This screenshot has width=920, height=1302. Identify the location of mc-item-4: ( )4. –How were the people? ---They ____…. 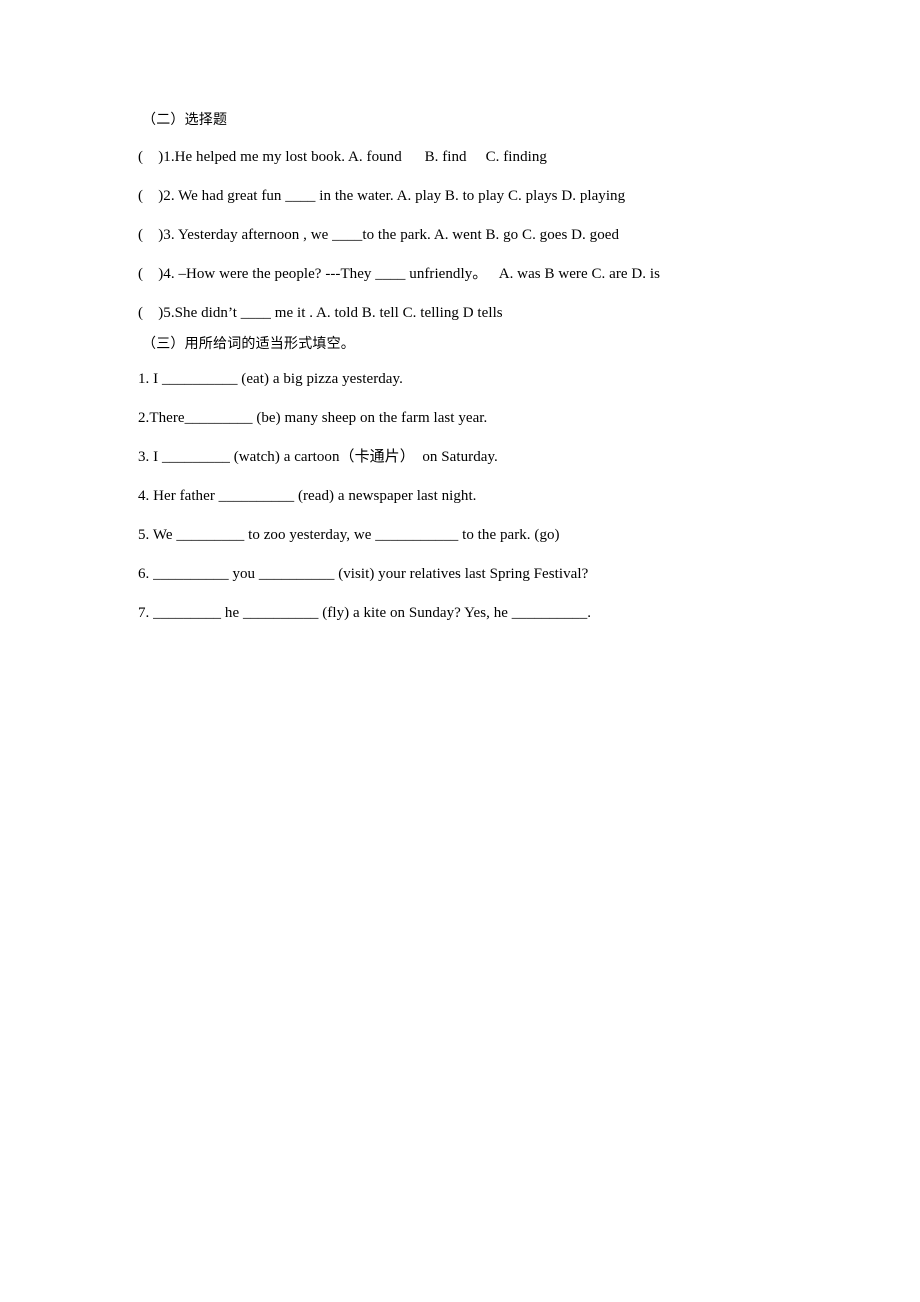
(399, 273).